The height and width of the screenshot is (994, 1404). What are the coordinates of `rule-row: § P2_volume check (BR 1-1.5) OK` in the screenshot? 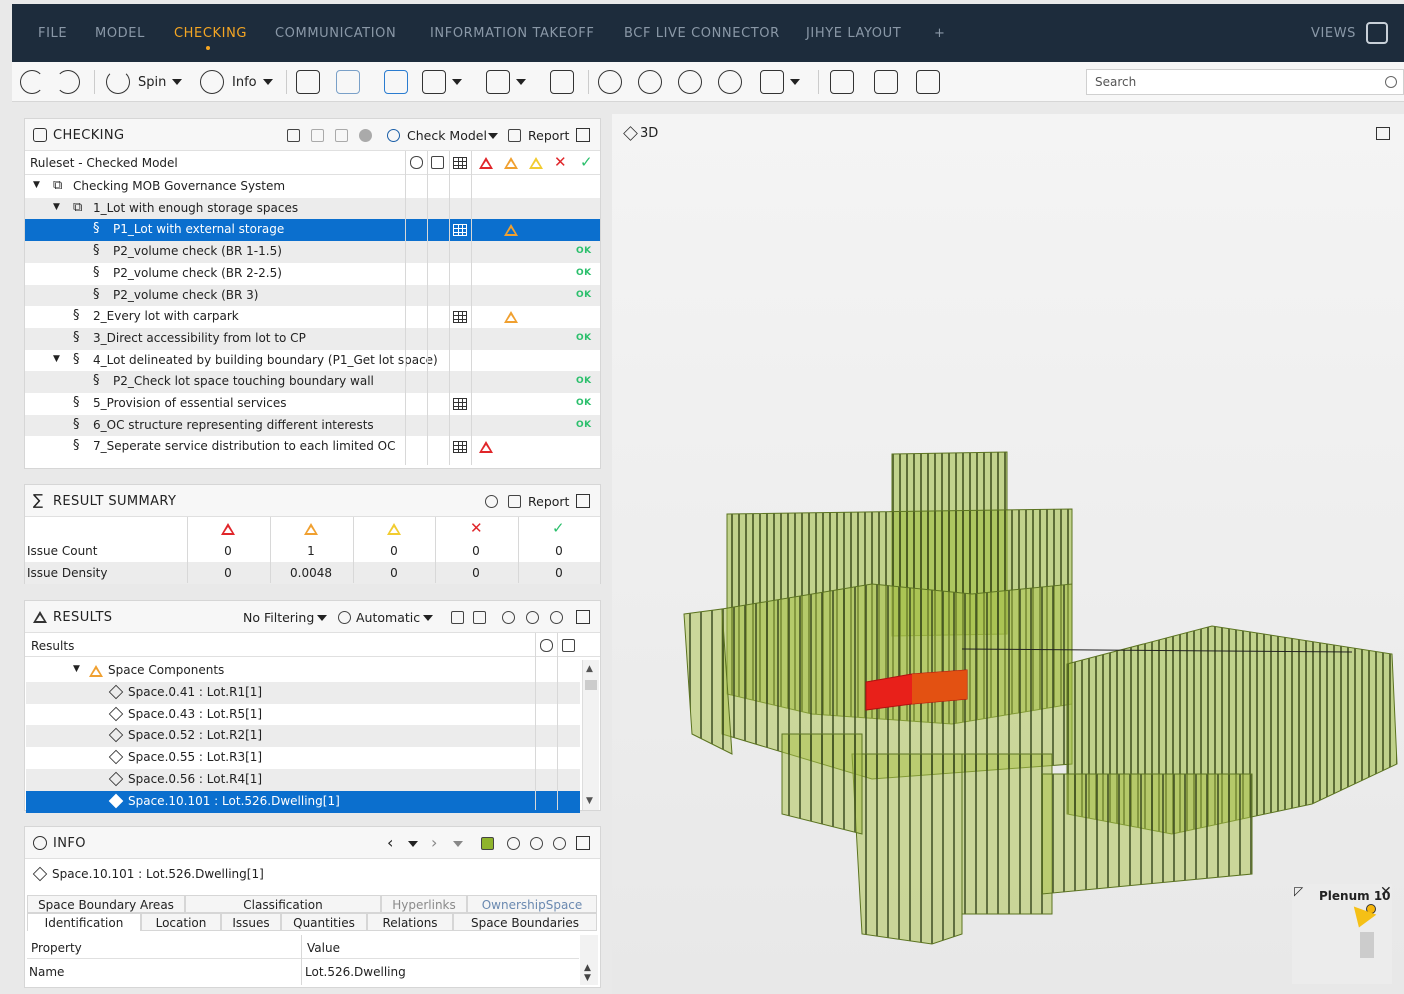 It's located at (312, 252).